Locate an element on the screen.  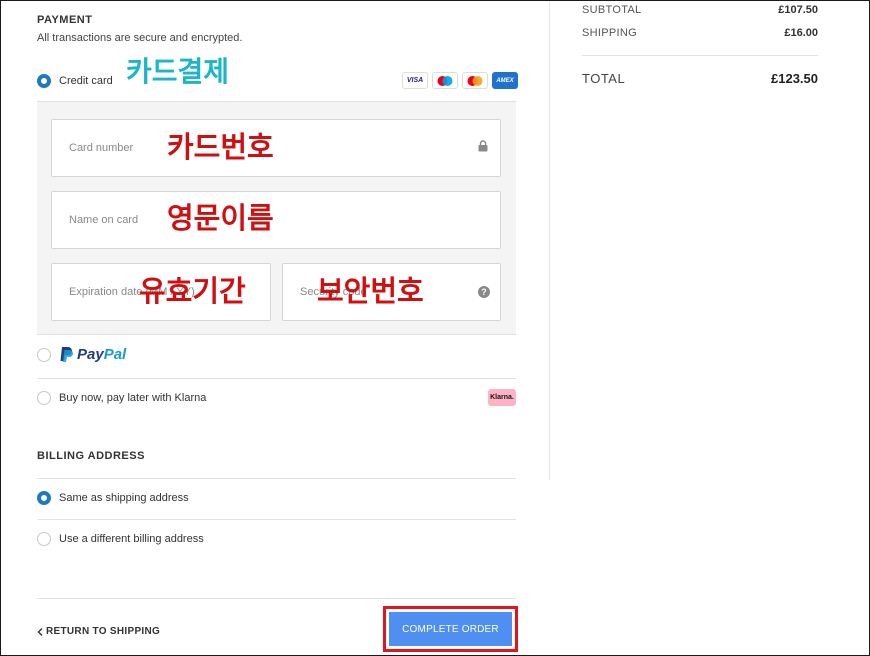
card-brands: VISA AMEX is located at coordinates (460, 80).